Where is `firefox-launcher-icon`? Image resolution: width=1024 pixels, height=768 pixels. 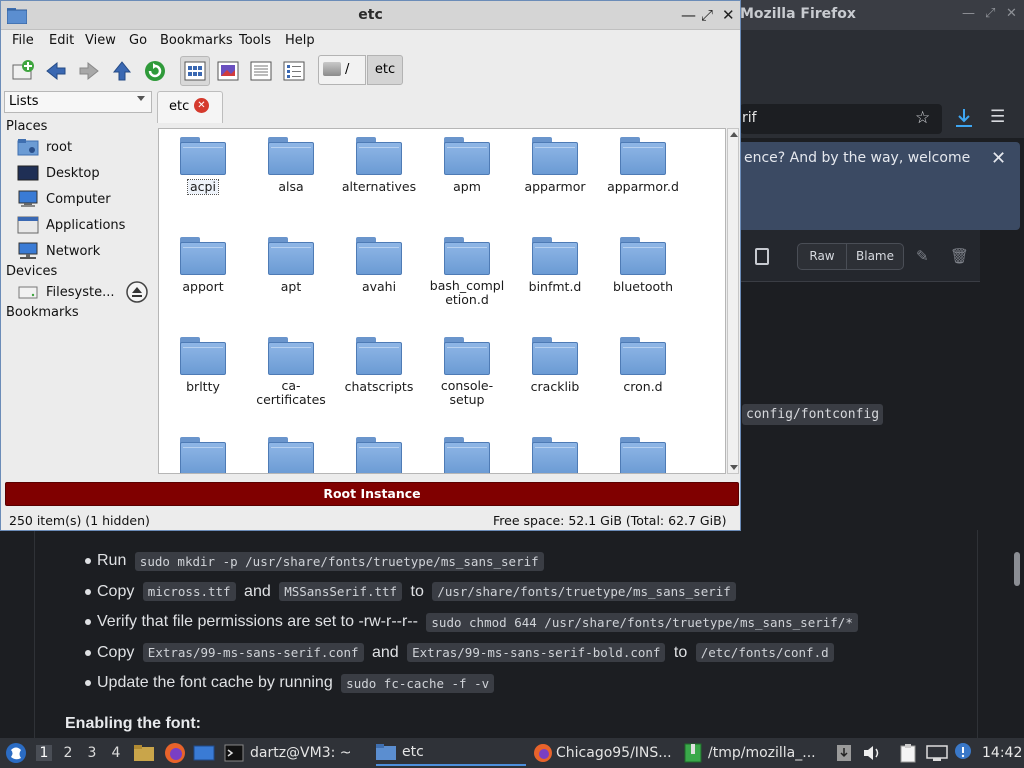 firefox-launcher-icon is located at coordinates (175, 753).